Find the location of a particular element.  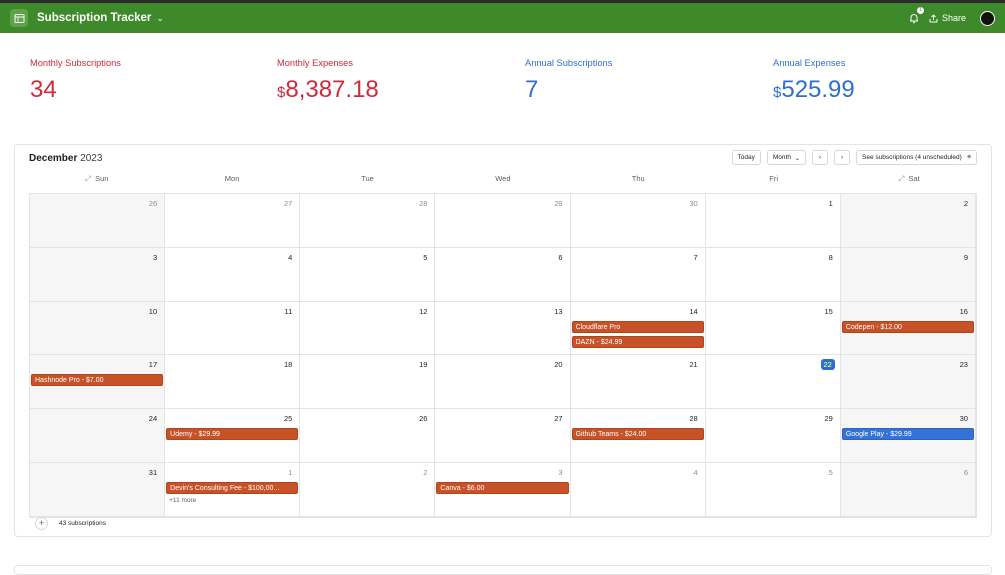

calendar-day-cell: 30 is located at coordinates (638, 221).